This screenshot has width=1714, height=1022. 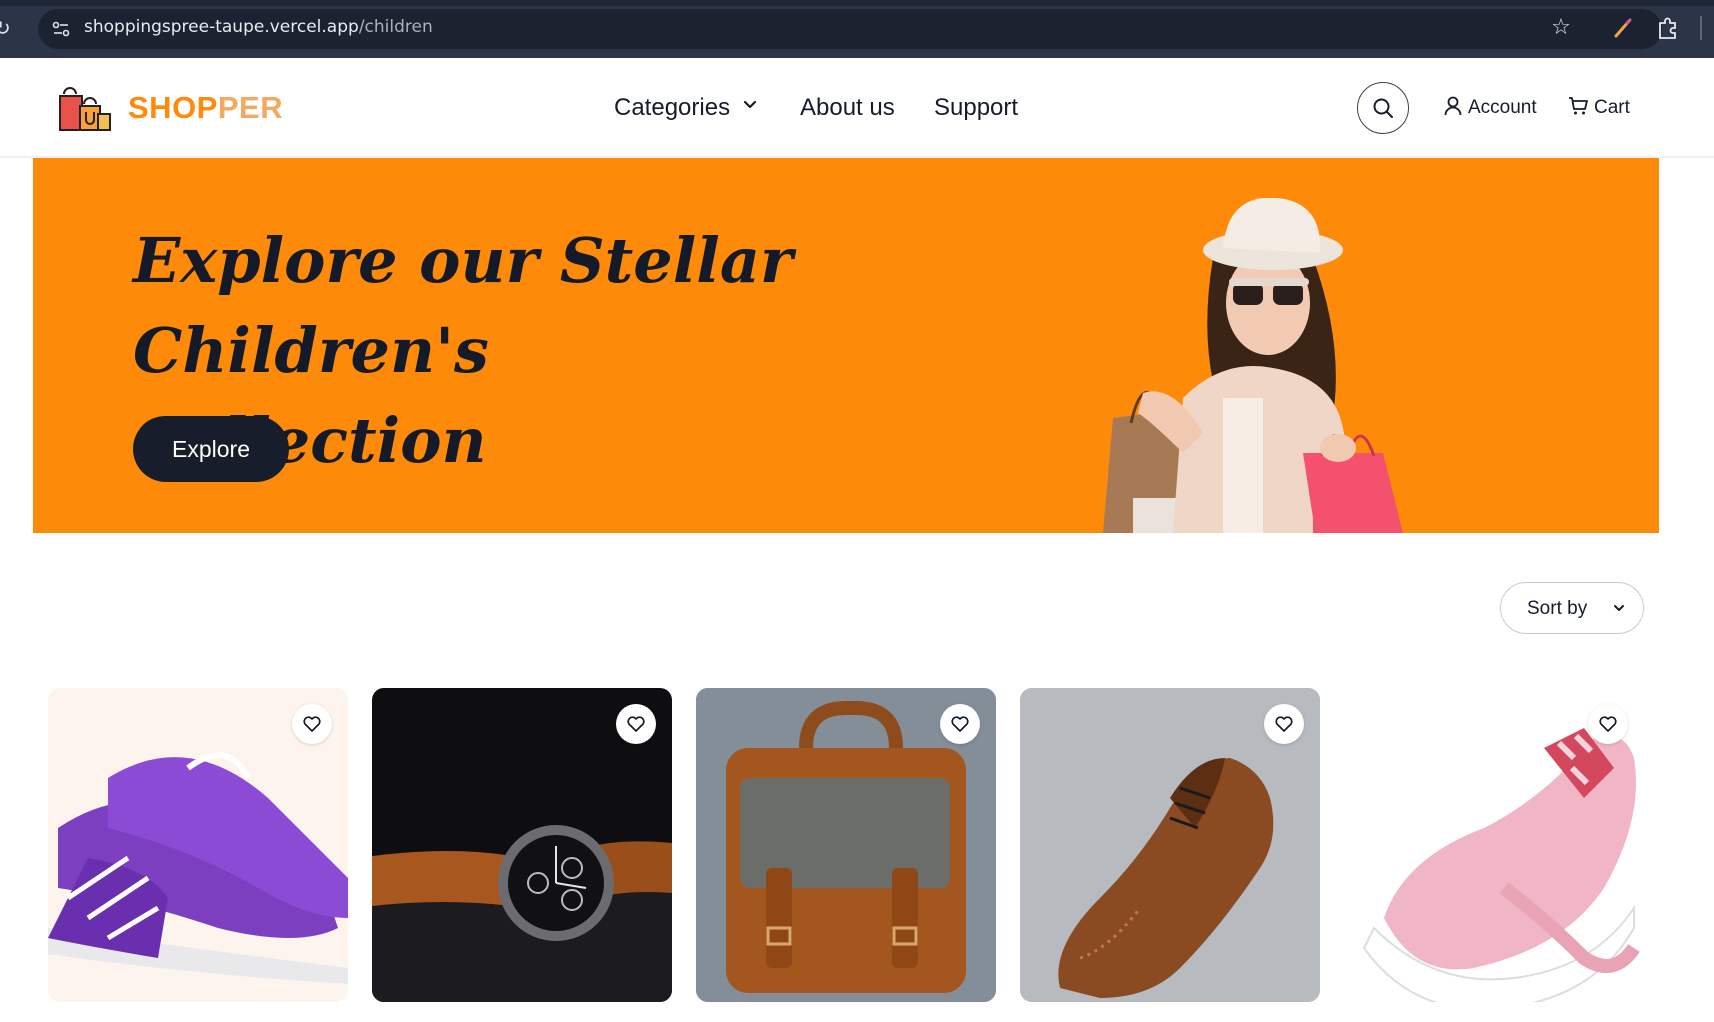 I want to click on search-button, so click(x=1383, y=108).